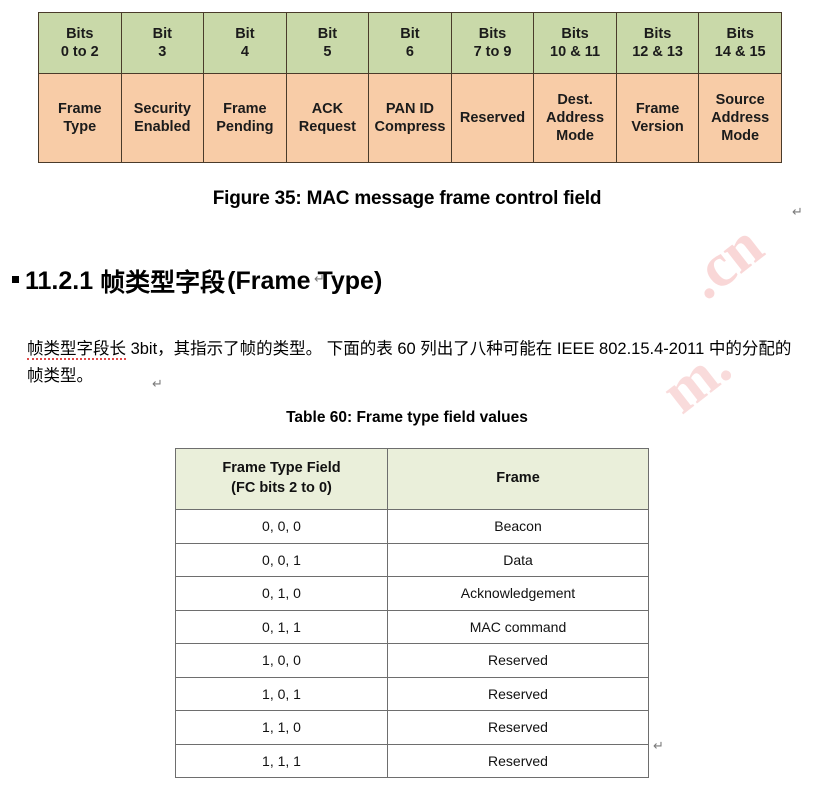 This screenshot has height=786, width=814. I want to click on fc-bits-cell-4: Bit 6, so click(410, 43).